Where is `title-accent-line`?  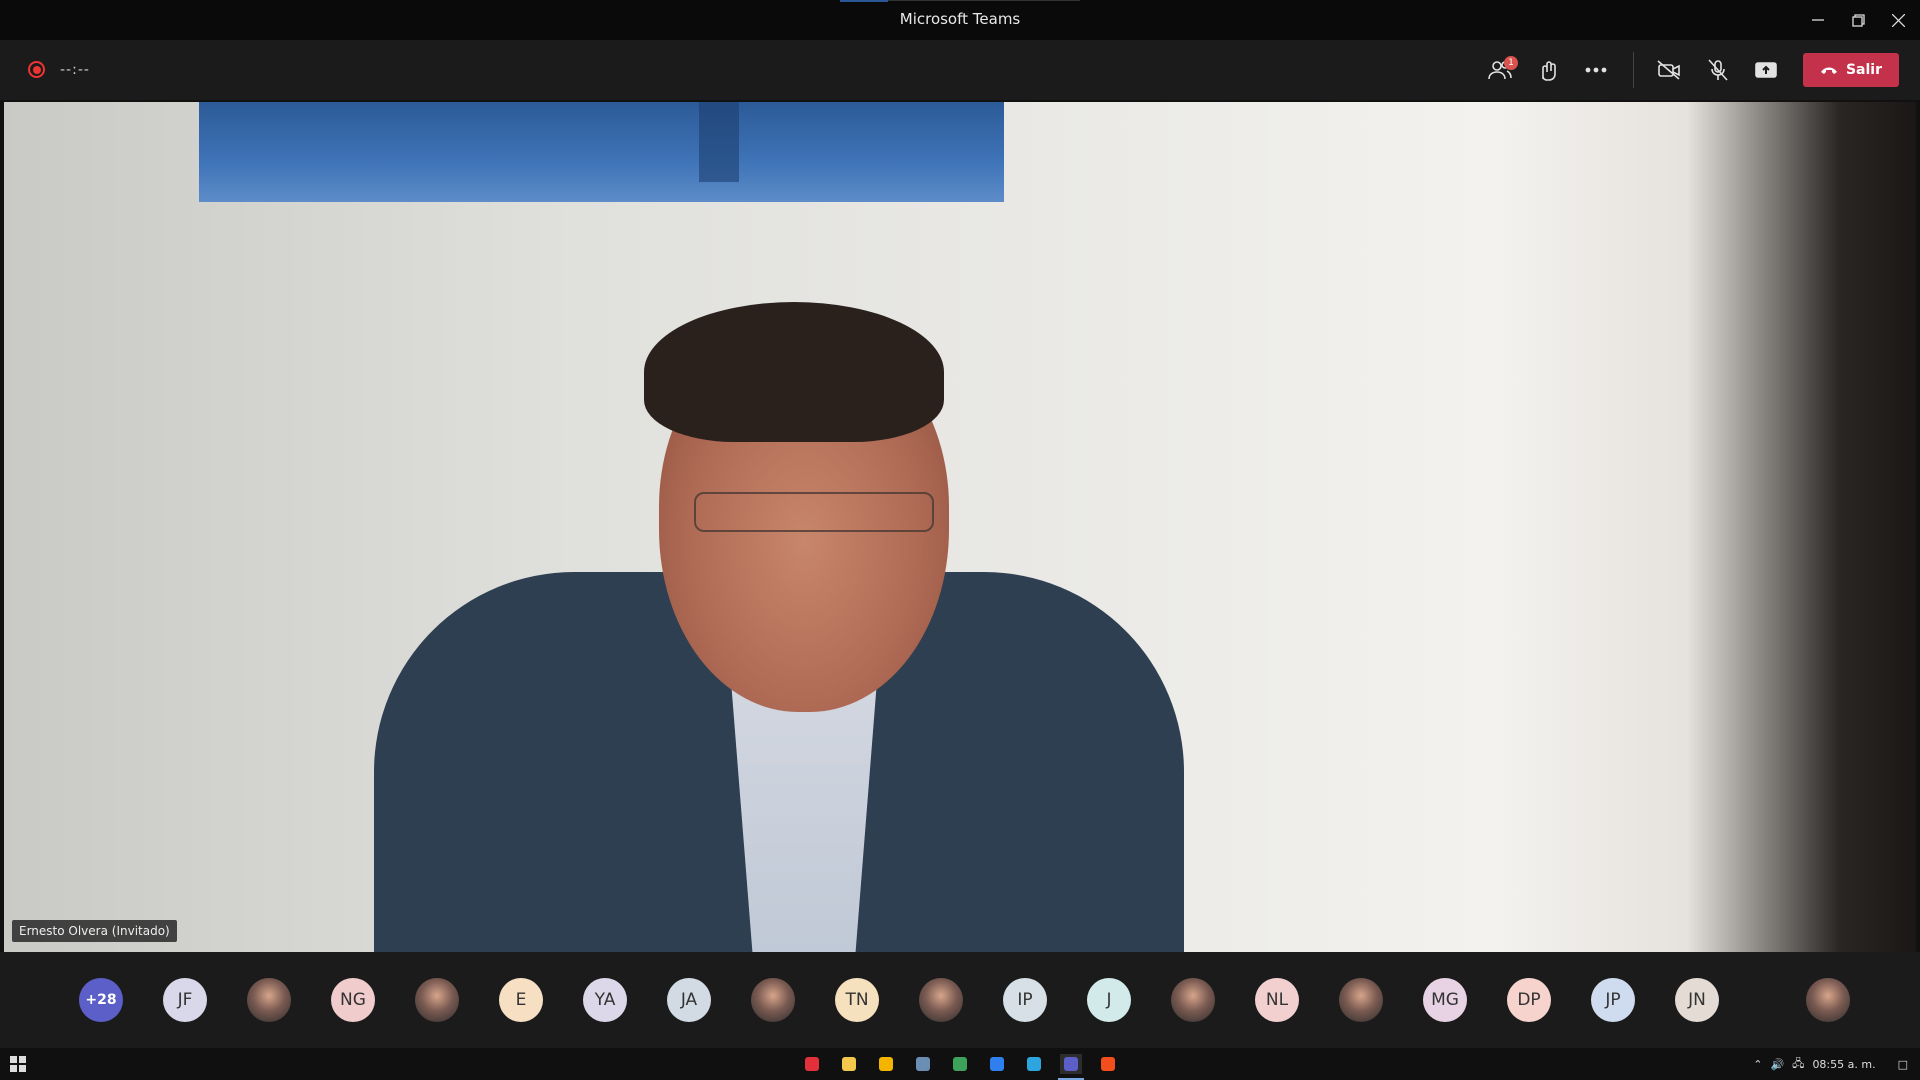
title-accent-line is located at coordinates (984, 0).